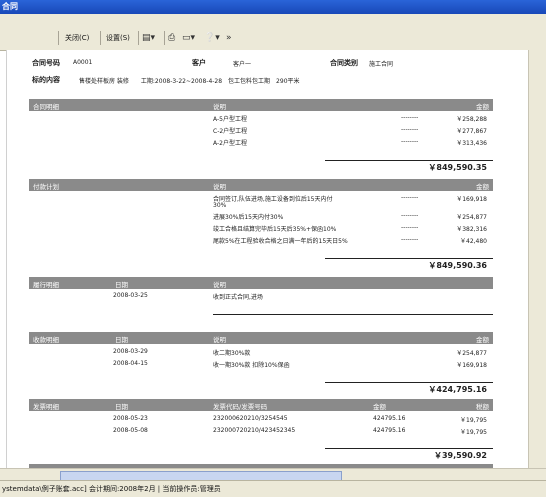 The image size is (546, 497). I want to click on table-row-desc: A-5户型工程, so click(230, 119).